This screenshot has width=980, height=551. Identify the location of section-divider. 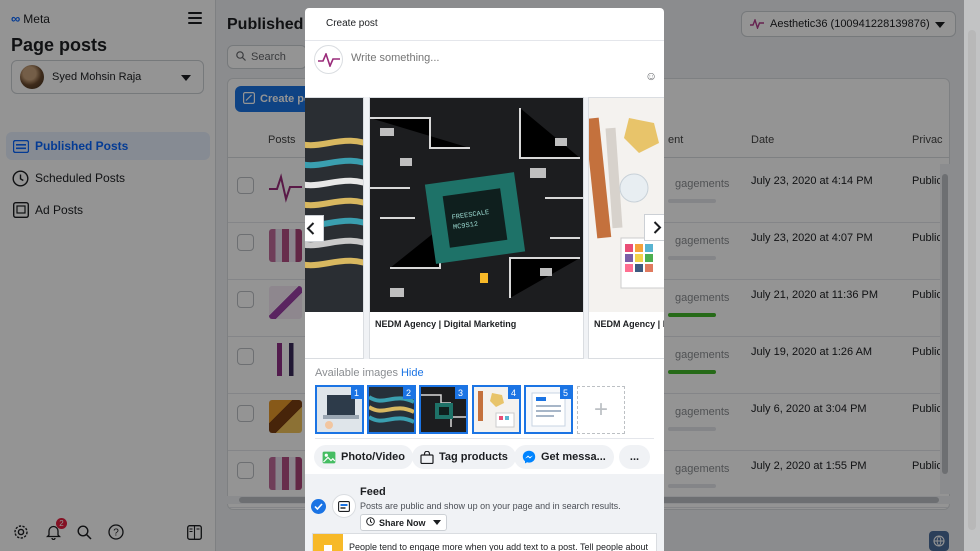
(484, 438).